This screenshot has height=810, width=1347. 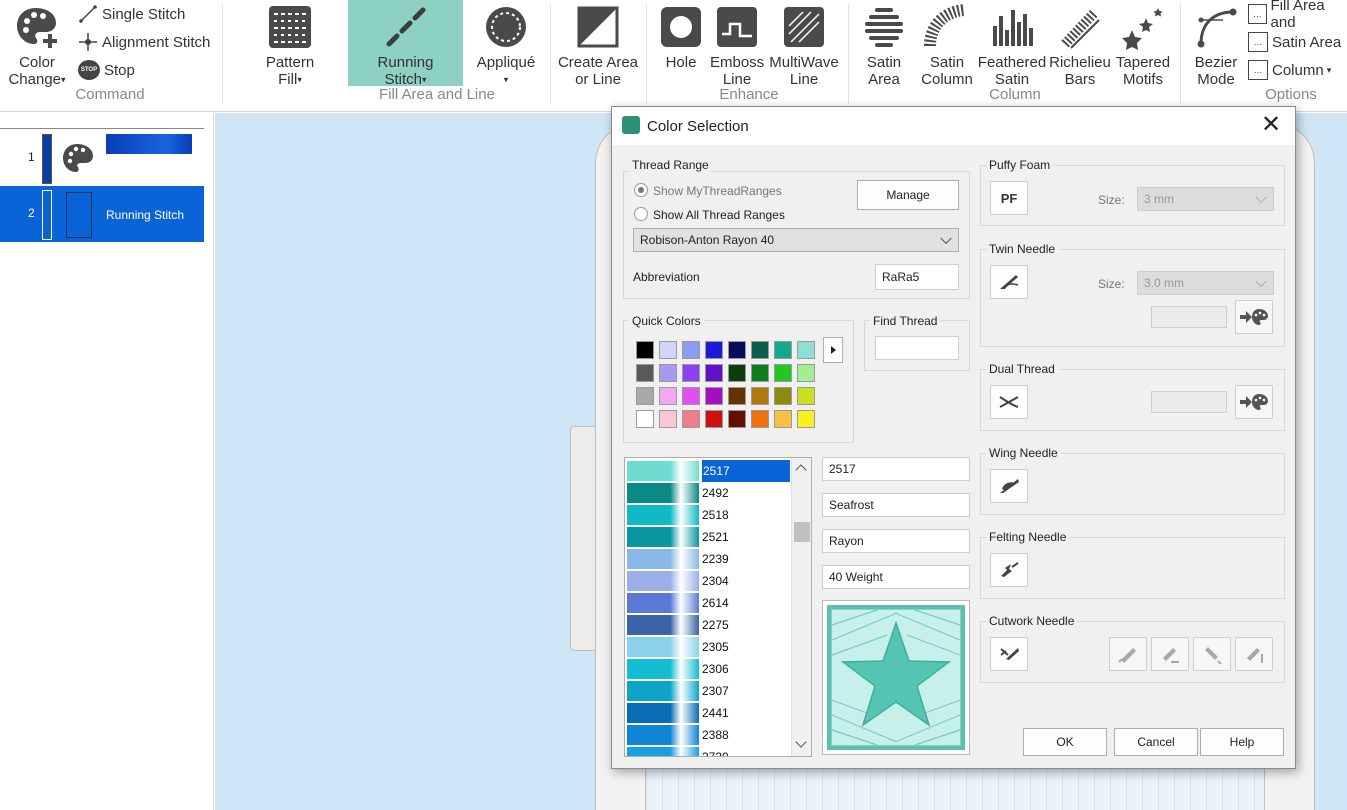 I want to click on thread-row: 2492, so click(x=708, y=493).